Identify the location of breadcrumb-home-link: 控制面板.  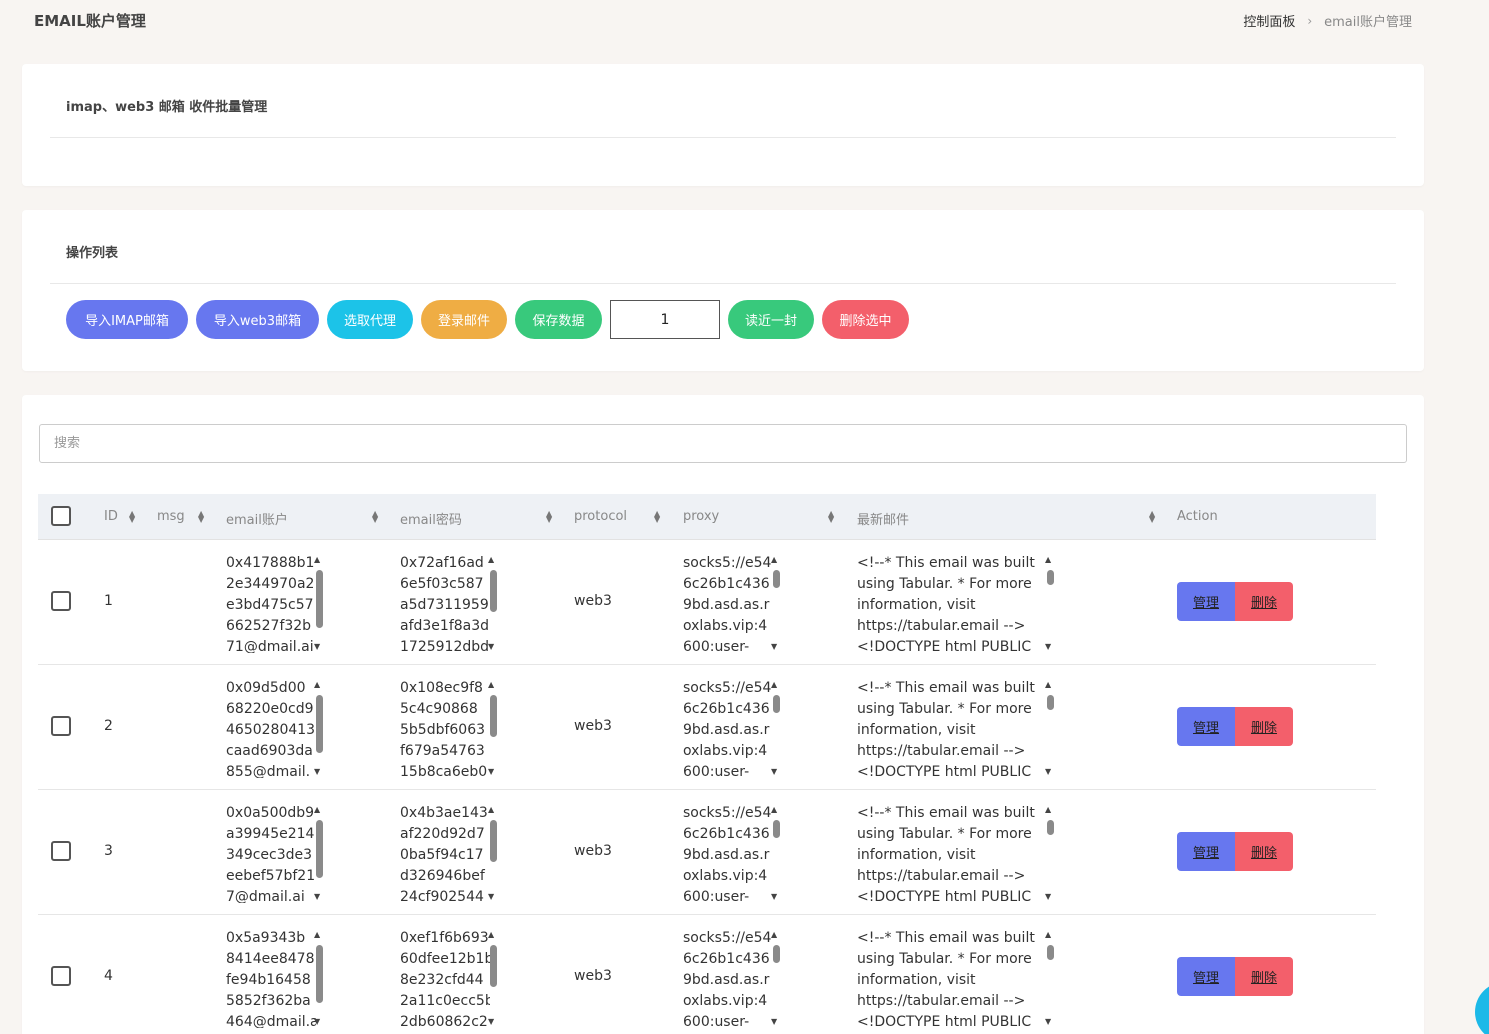
(1269, 20).